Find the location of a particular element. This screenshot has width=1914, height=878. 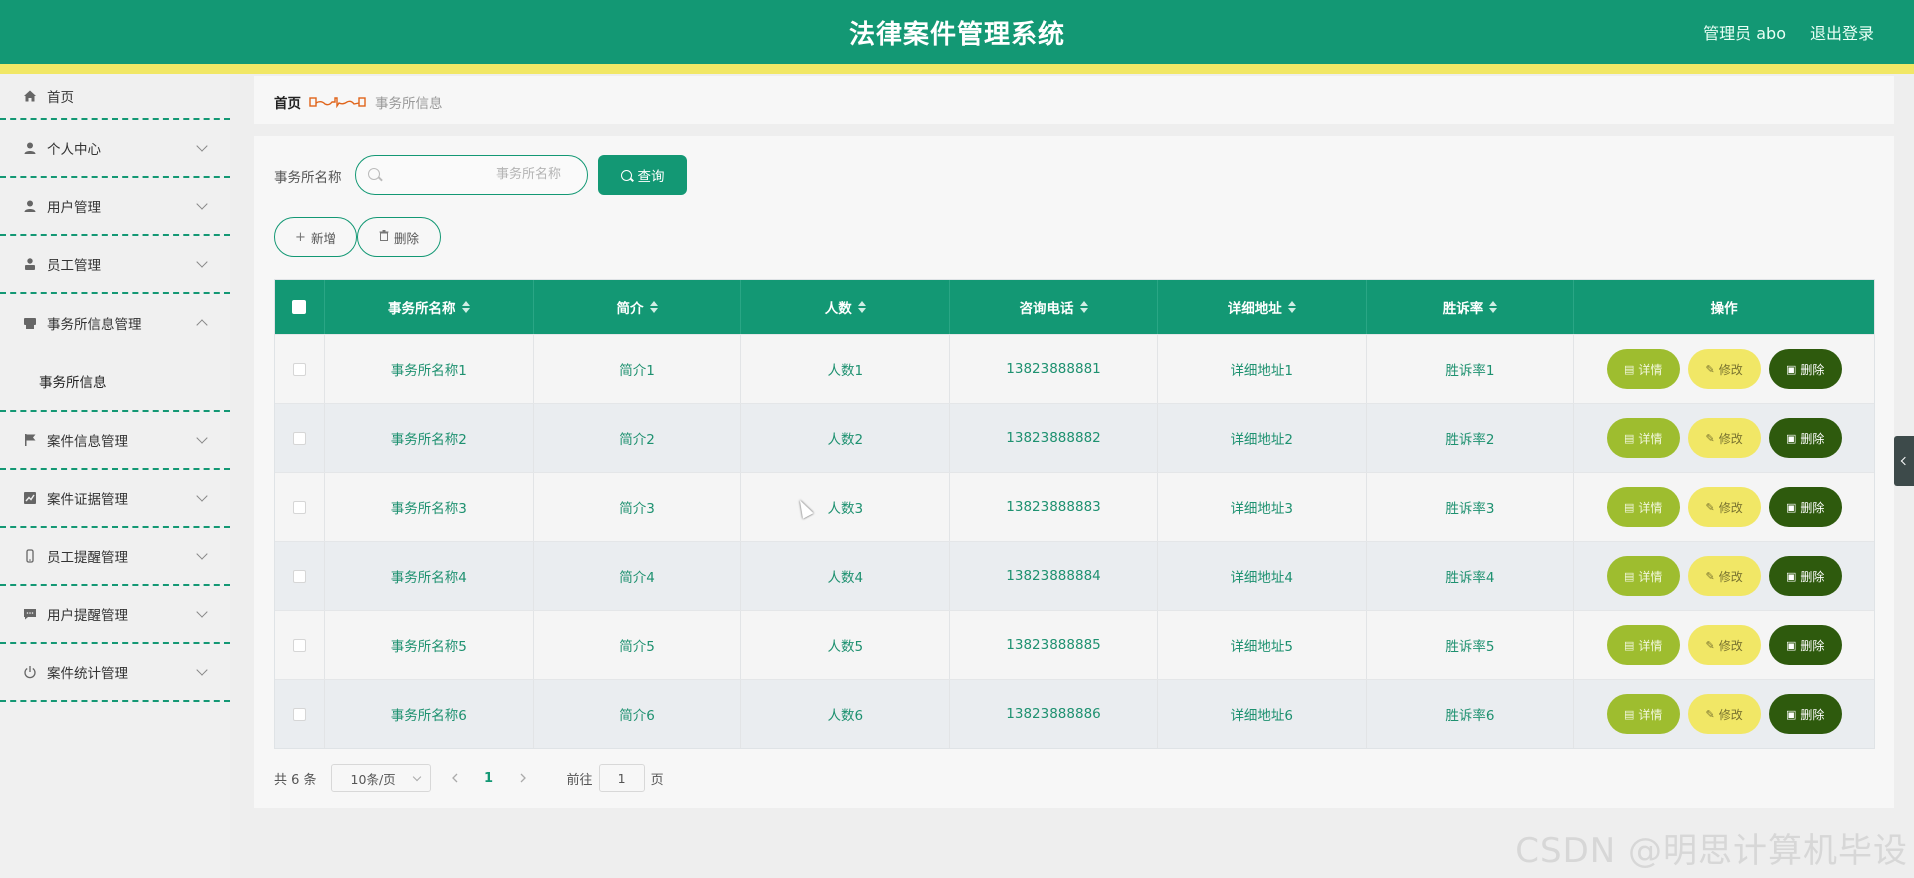

home-icon is located at coordinates (30, 96).